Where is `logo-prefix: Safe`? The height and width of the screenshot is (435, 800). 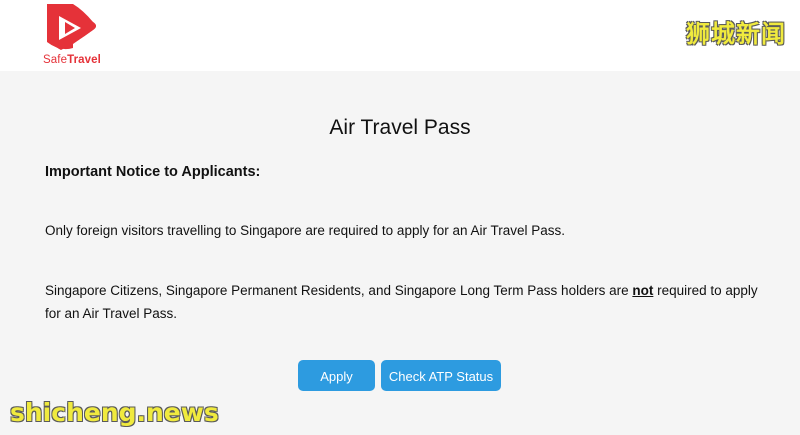
logo-prefix: Safe is located at coordinates (55, 60).